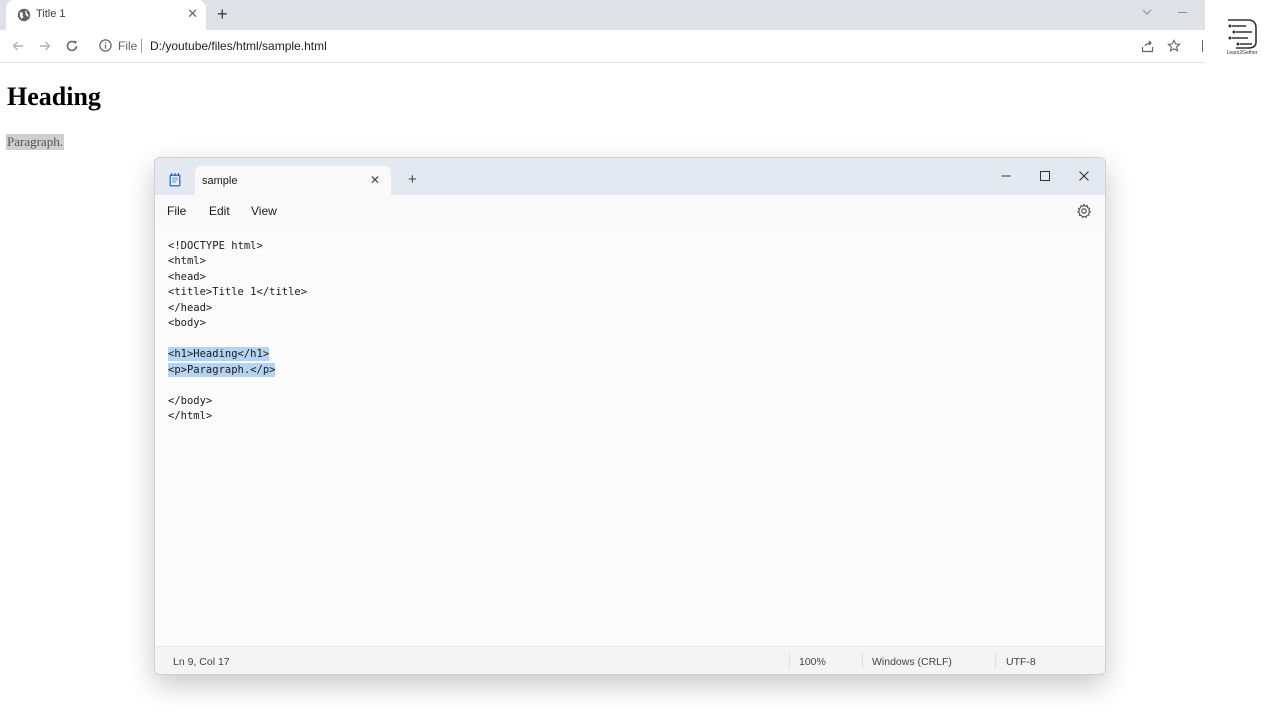 This screenshot has height=720, width=1280. What do you see at coordinates (630, 211) in the screenshot?
I see `notepad-menubar: File Edit View` at bounding box center [630, 211].